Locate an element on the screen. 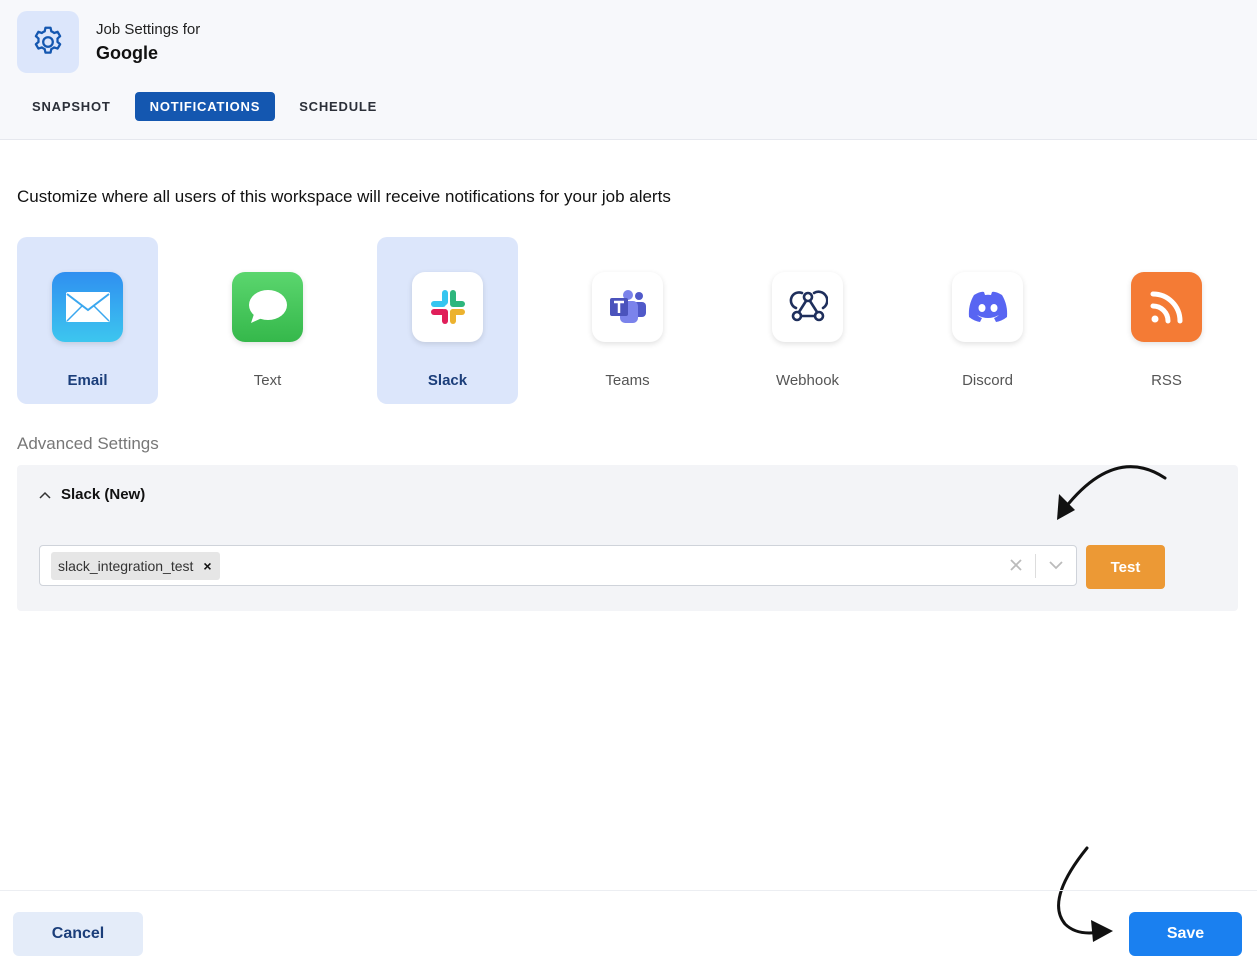 This screenshot has height=969, width=1257. tab-schedule: SCHEDULE is located at coordinates (338, 106).